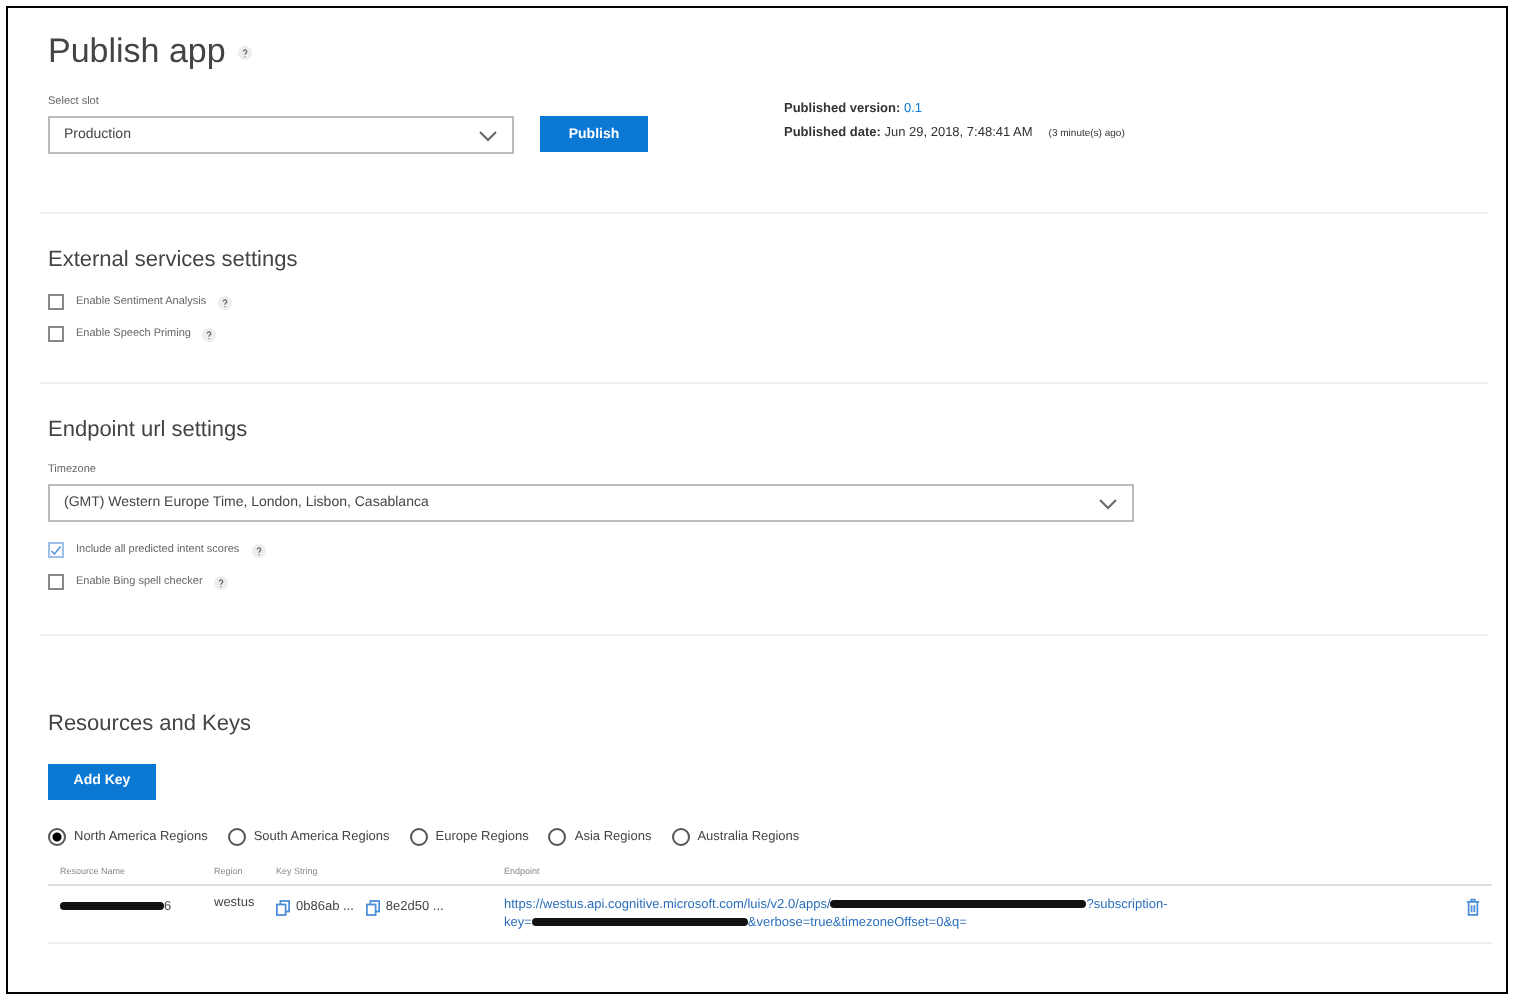  Describe the element at coordinates (112, 906) in the screenshot. I see `redaction-mark` at that location.